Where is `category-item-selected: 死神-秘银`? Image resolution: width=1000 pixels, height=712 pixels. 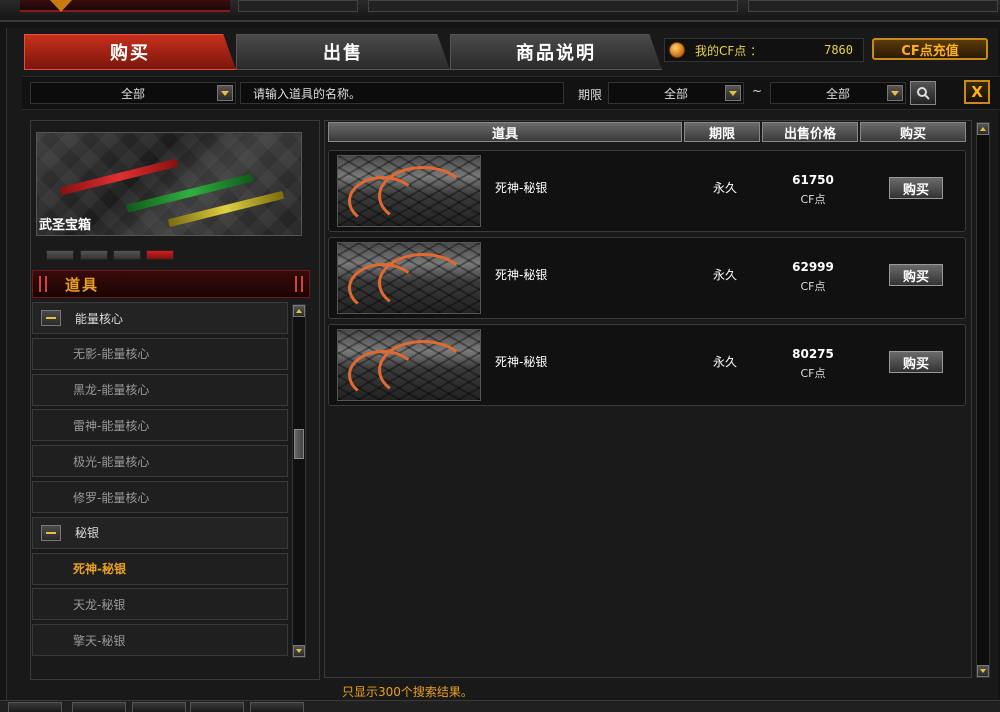
category-item-selected: 死神-秘银 is located at coordinates (160, 568).